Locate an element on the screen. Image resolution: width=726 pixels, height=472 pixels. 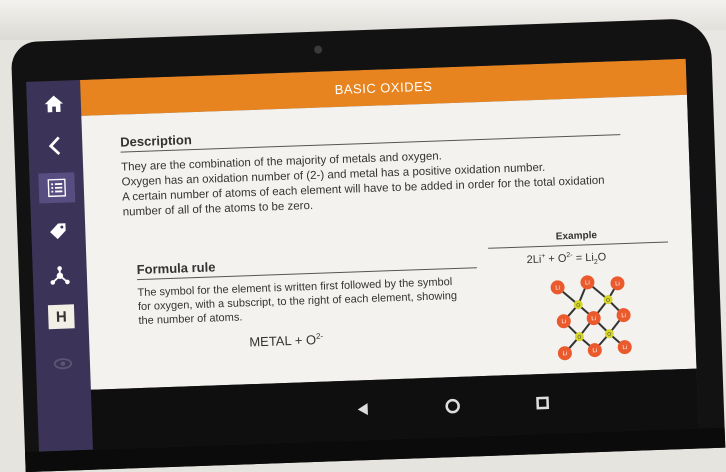
description-heading: Description is located at coordinates (156, 140).